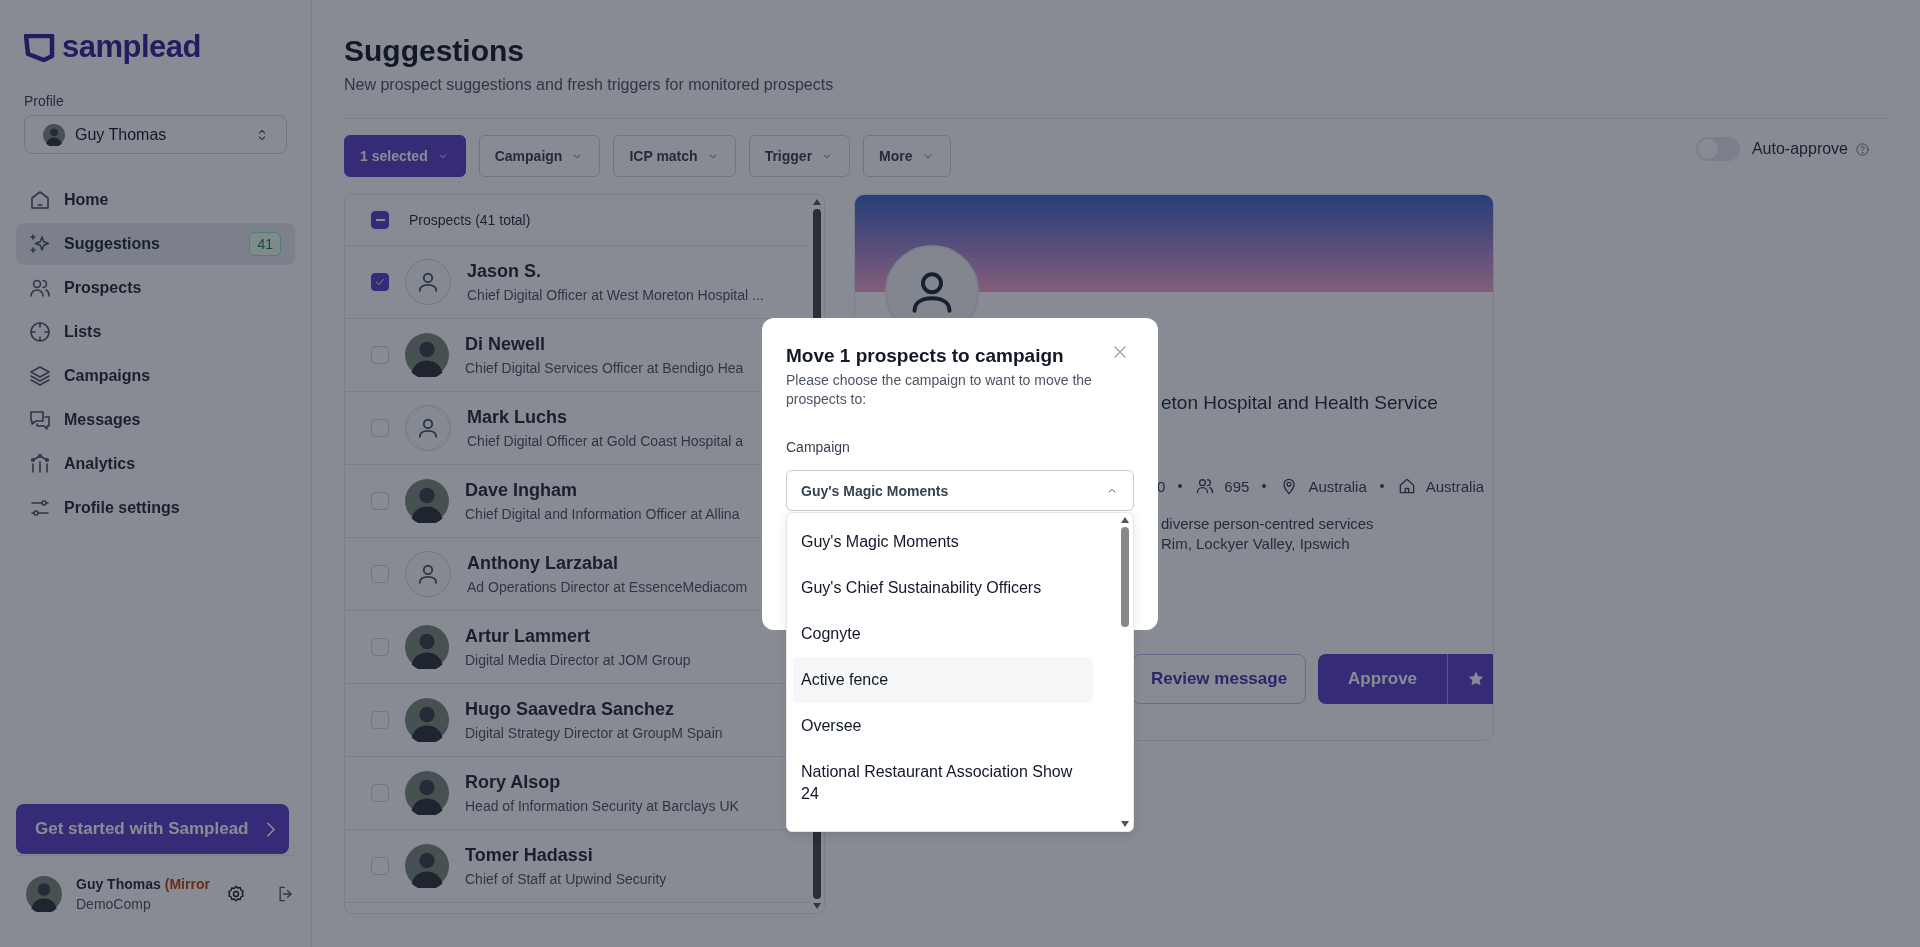 The image size is (1920, 947). Describe the element at coordinates (943, 680) in the screenshot. I see `dropdown-option: Active fence` at that location.